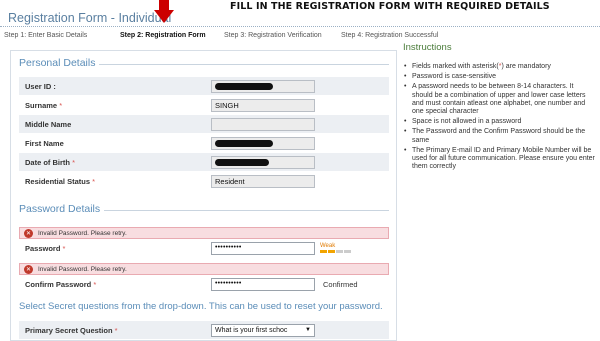 The image size is (600, 341). I want to click on down-arrow-icon, so click(164, 11).